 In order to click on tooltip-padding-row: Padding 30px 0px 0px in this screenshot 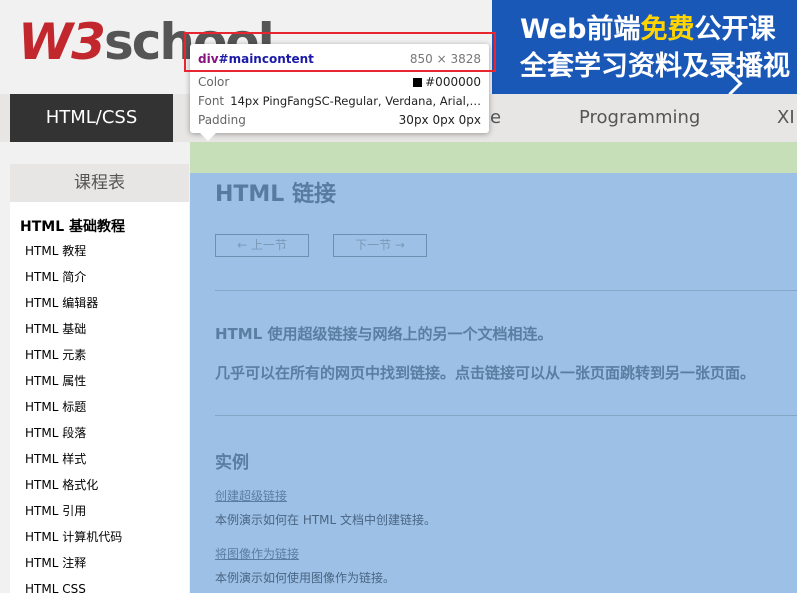, I will do `click(339, 120)`.